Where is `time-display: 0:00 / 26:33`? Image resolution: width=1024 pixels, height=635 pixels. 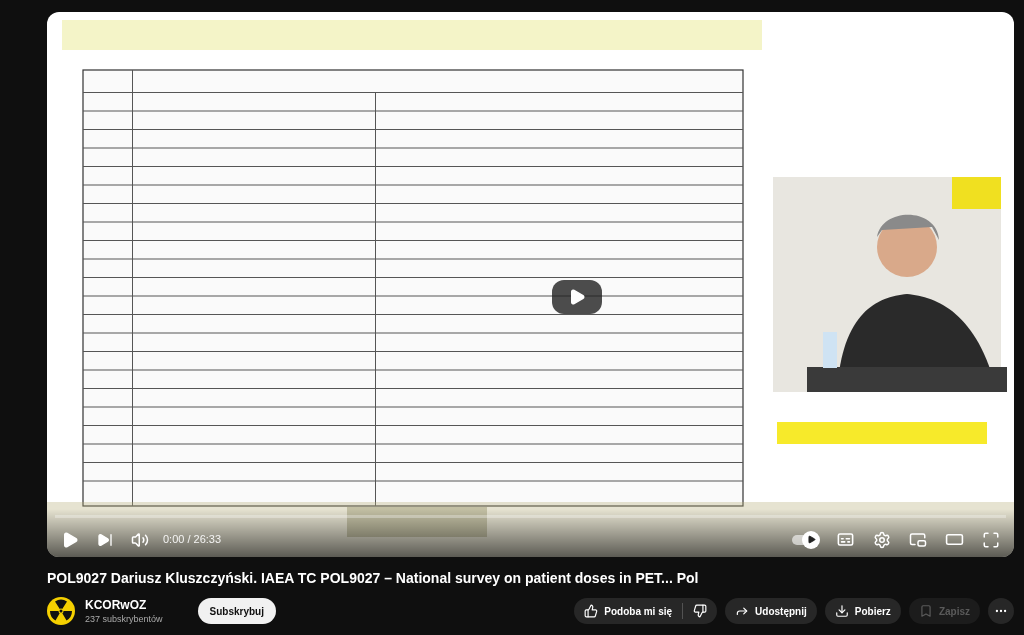 time-display: 0:00 / 26:33 is located at coordinates (192, 540).